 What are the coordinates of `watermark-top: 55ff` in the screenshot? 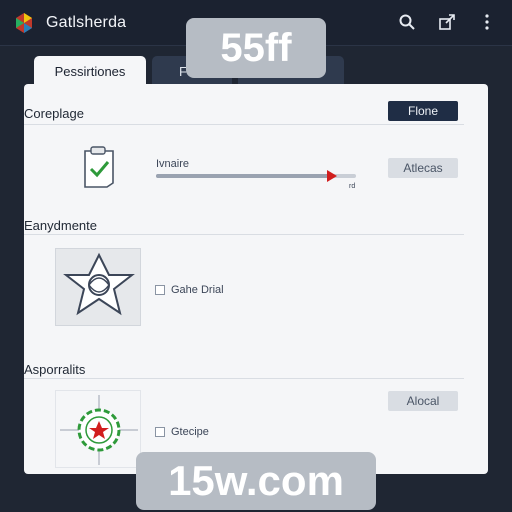 It's located at (256, 48).